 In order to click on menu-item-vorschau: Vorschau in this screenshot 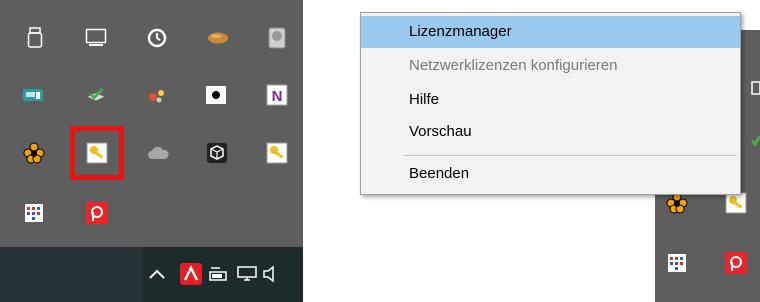, I will do `click(550, 132)`.